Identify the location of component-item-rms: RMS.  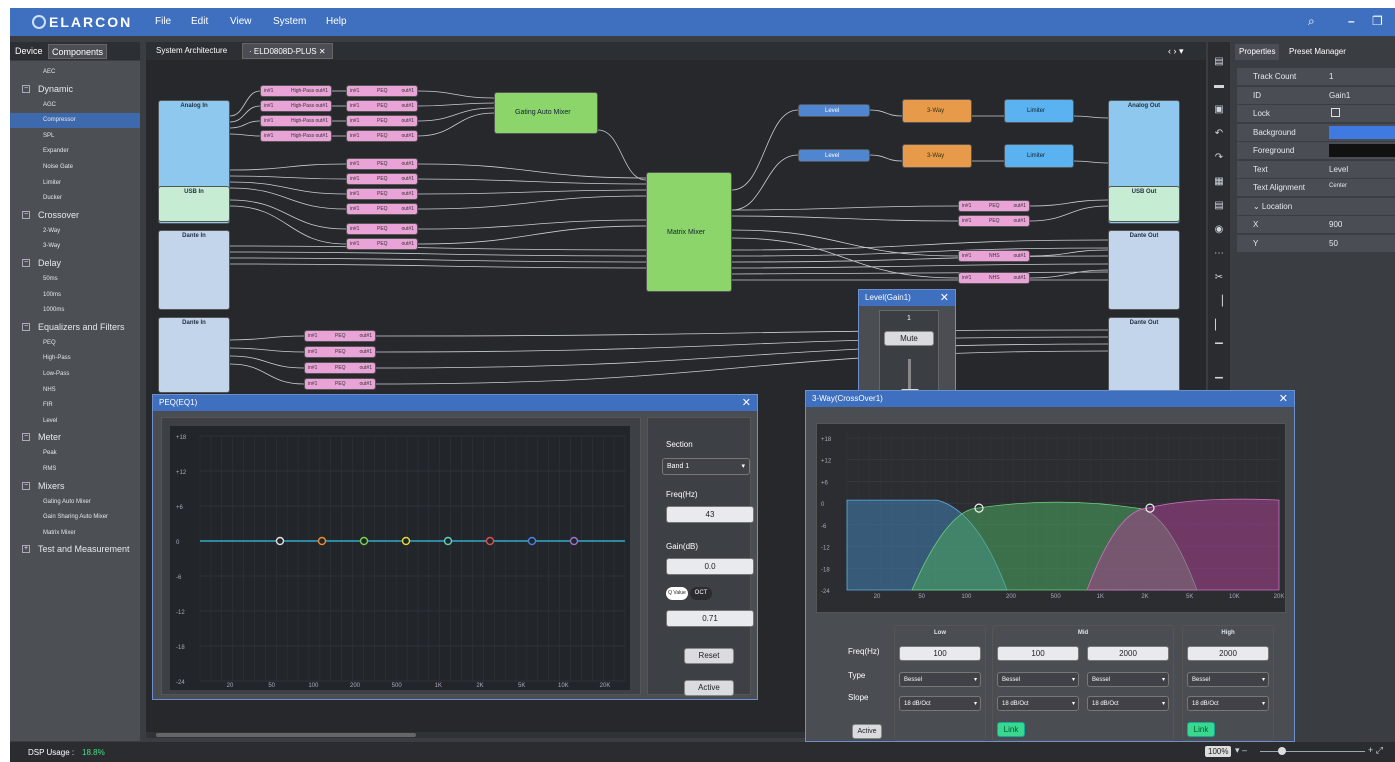
(75, 469).